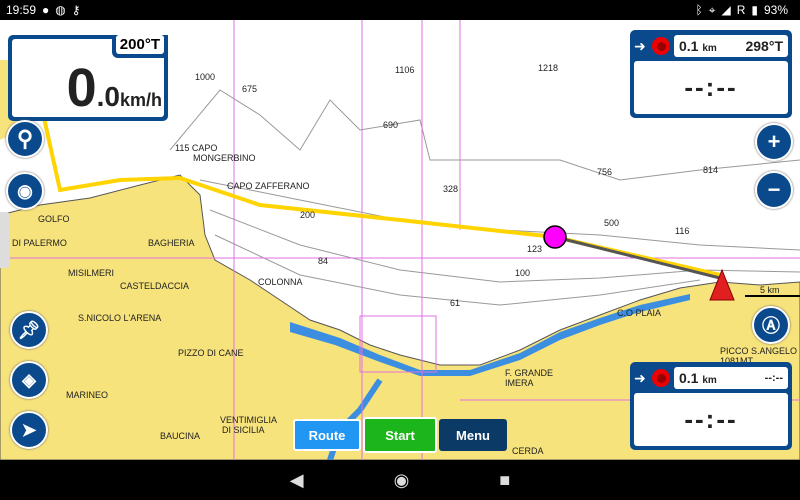  I want to click on map-label: 116, so click(682, 231).